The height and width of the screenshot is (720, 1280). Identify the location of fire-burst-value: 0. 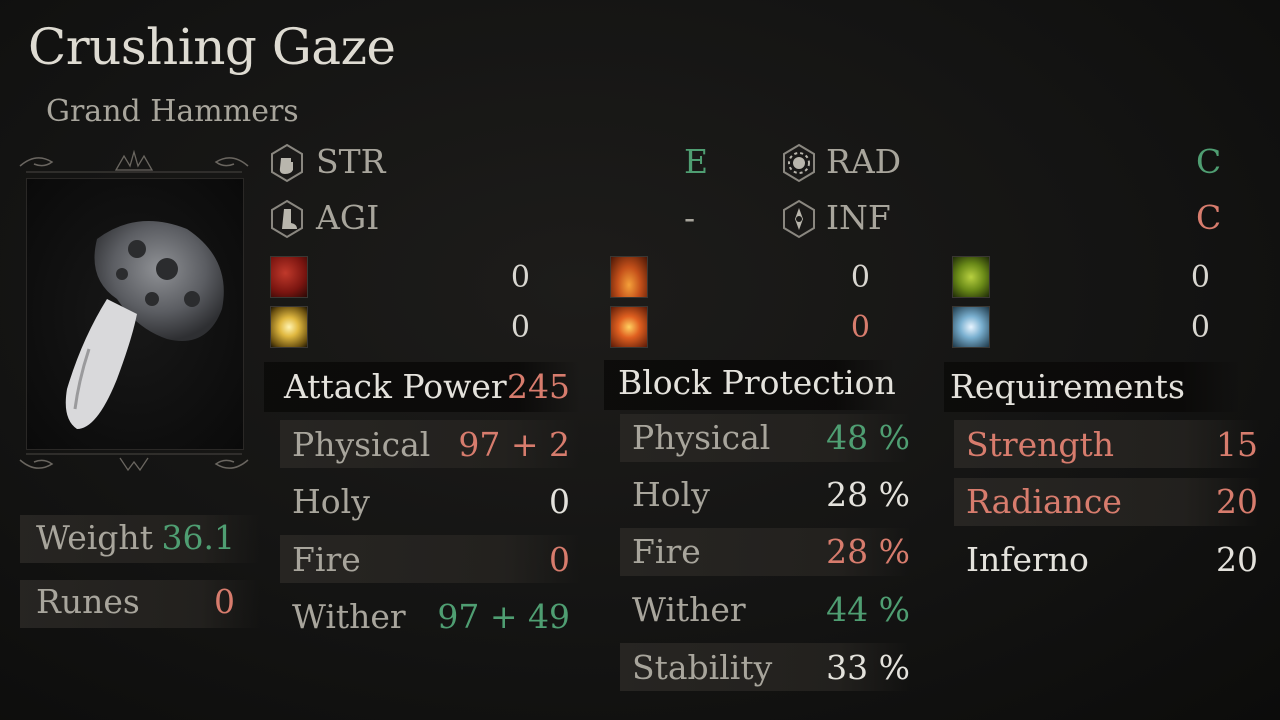
(860, 327).